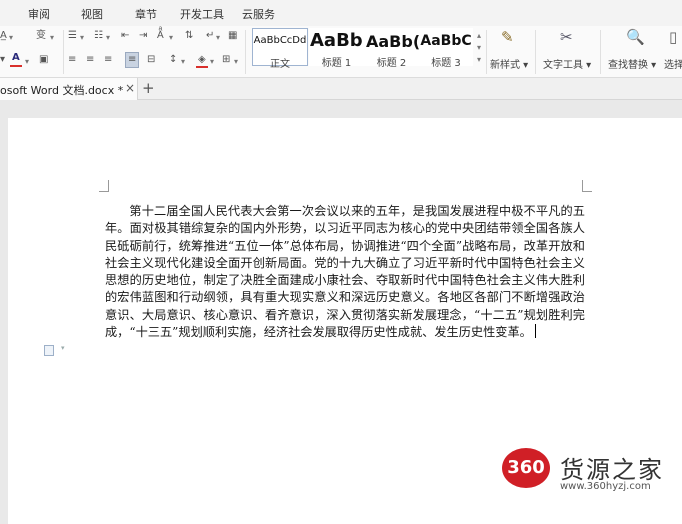  What do you see at coordinates (173, 60) in the screenshot?
I see `line-spacing-icon: ↕` at bounding box center [173, 60].